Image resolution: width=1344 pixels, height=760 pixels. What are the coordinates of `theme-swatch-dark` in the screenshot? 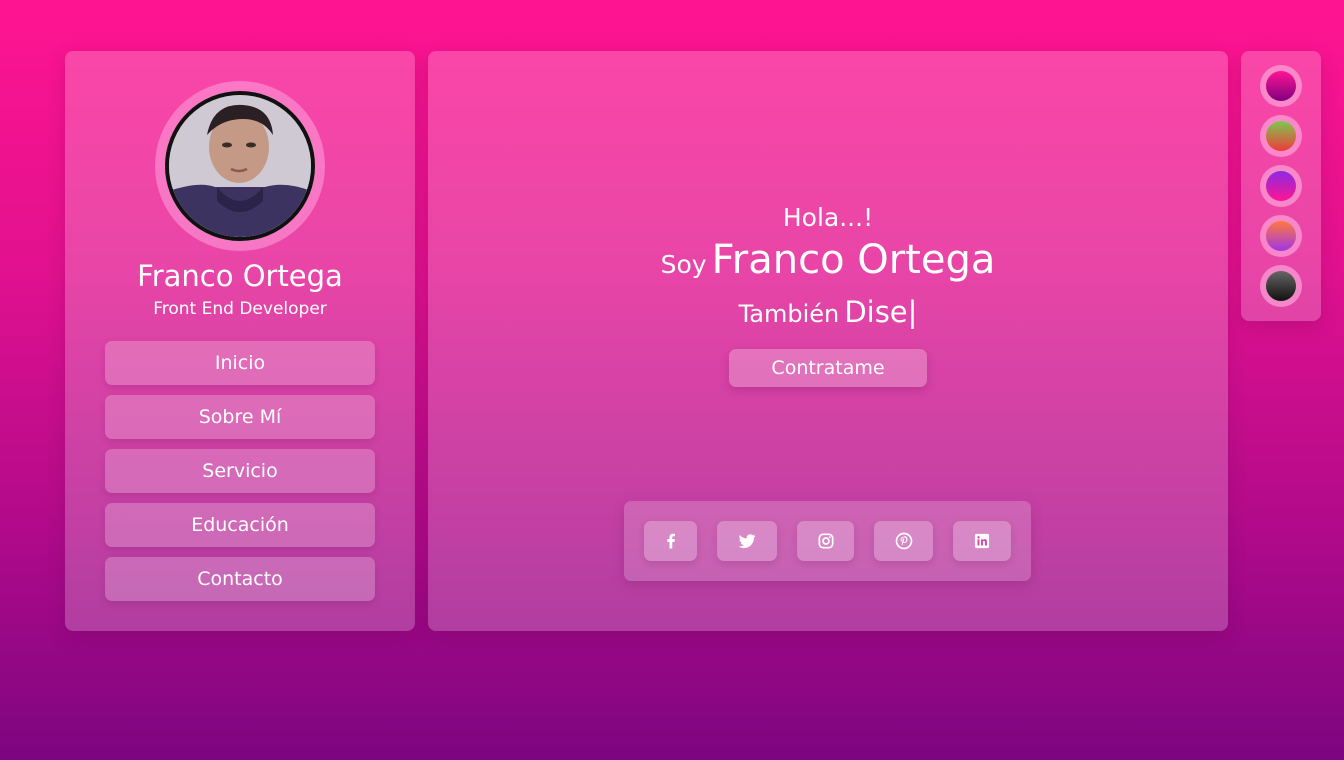 It's located at (1281, 286).